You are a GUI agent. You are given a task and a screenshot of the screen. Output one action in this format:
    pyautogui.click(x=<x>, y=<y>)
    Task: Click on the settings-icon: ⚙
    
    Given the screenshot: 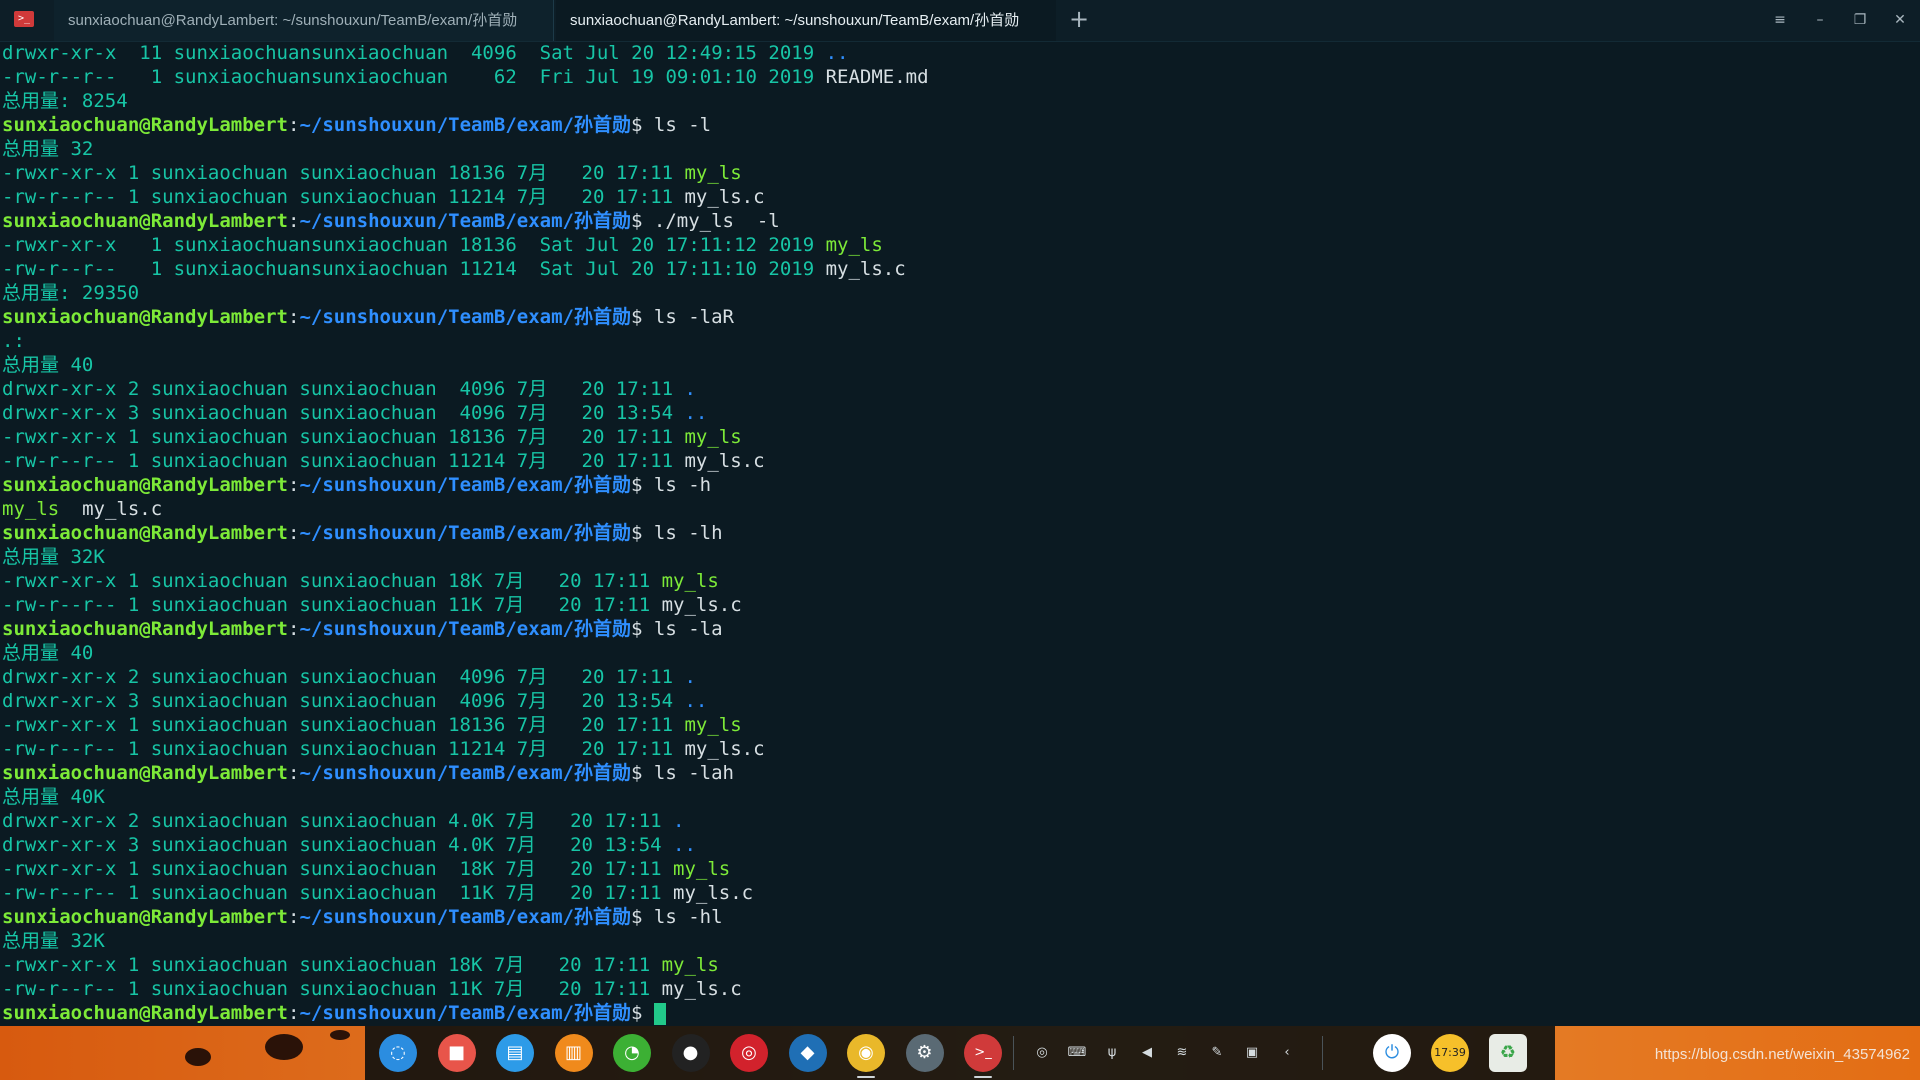 What is the action you would take?
    pyautogui.click(x=924, y=1053)
    